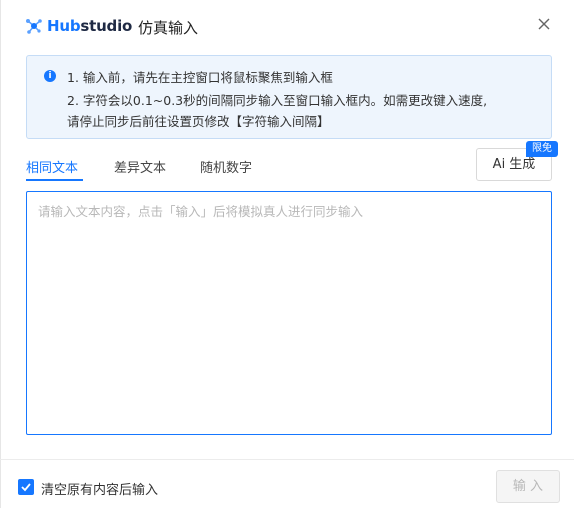  What do you see at coordinates (287, 459) in the screenshot?
I see `footer-divider` at bounding box center [287, 459].